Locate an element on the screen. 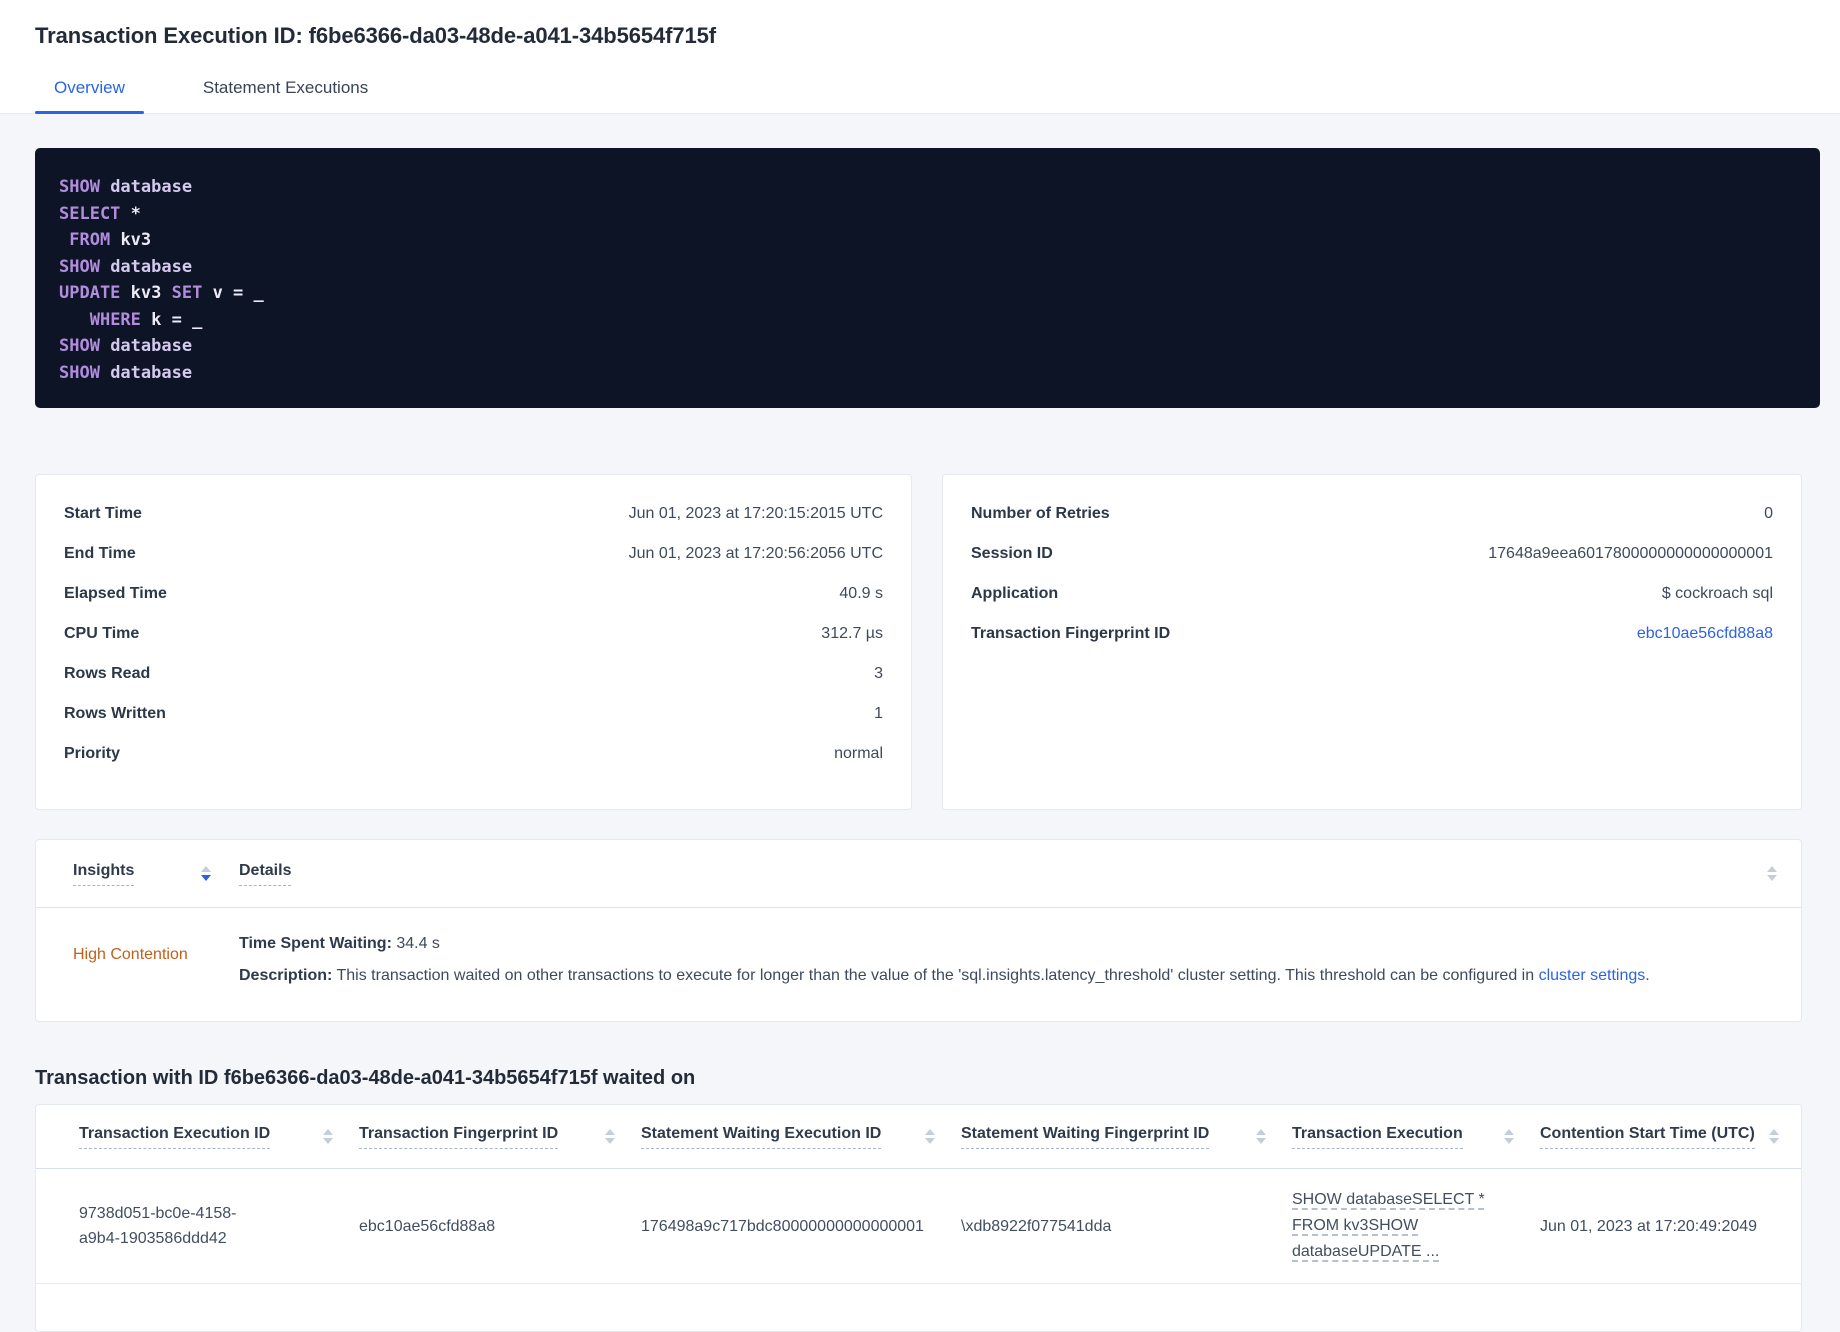 This screenshot has width=1840, height=1332. kv-label: Priority is located at coordinates (92, 753).